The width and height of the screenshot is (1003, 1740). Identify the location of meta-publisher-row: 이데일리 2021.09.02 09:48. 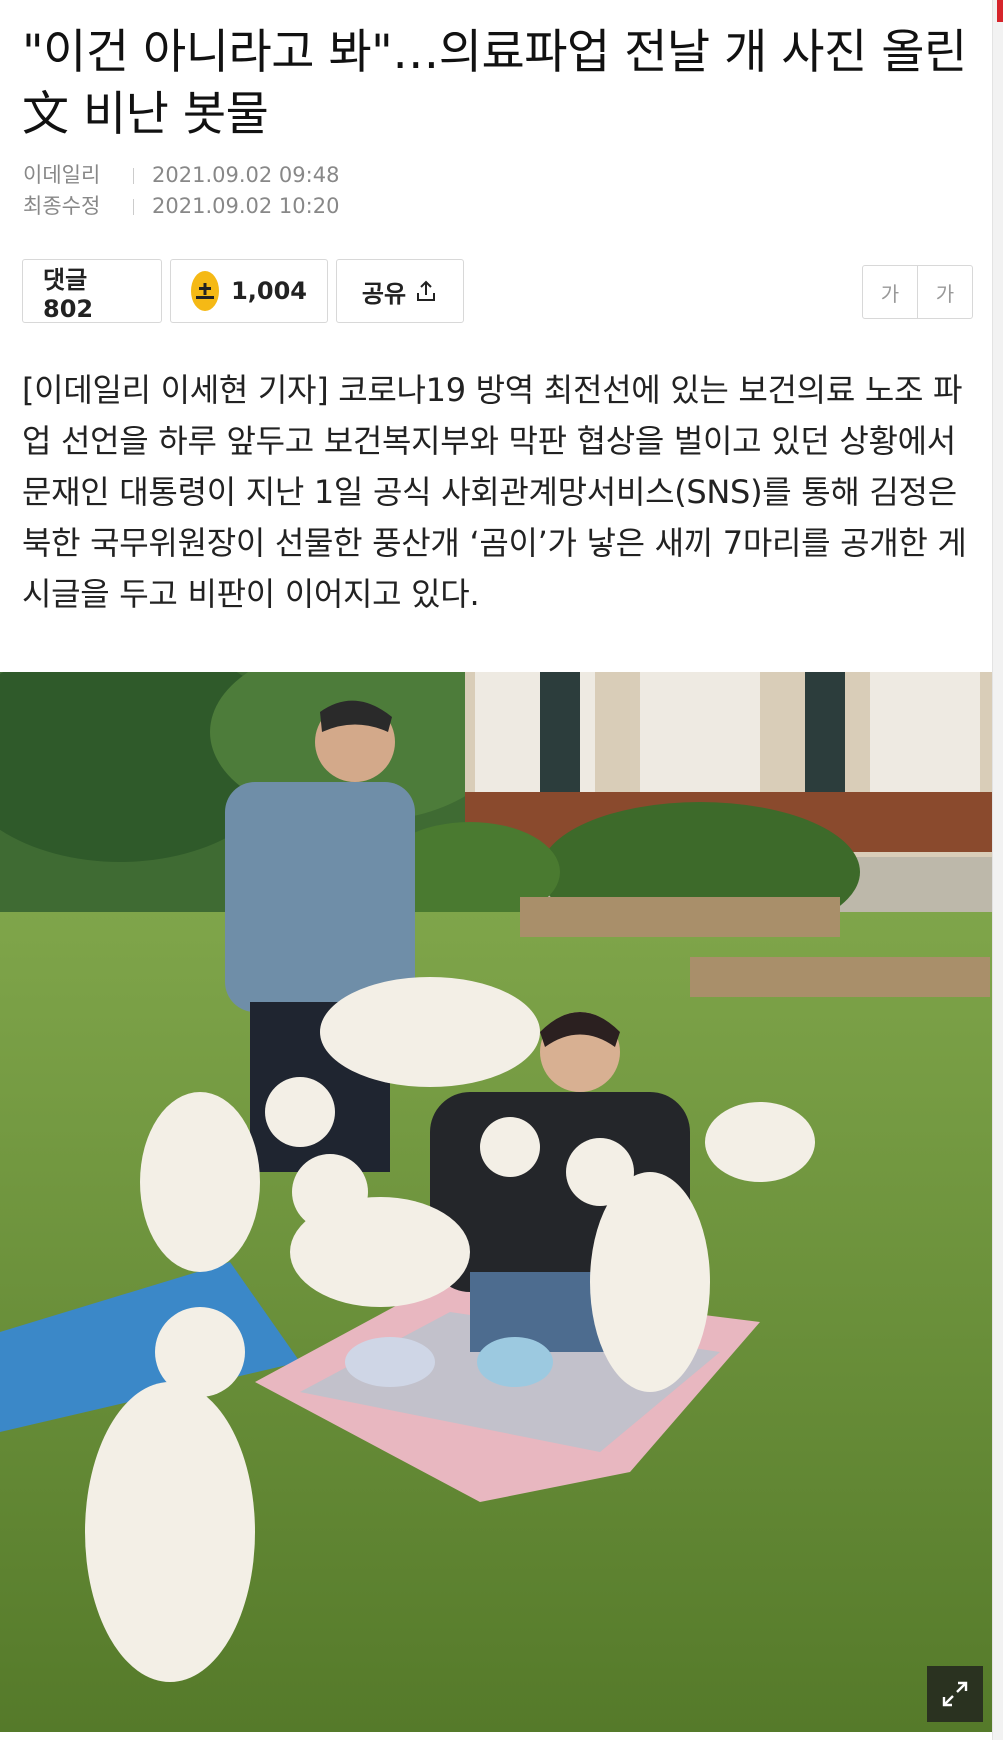
(181, 175).